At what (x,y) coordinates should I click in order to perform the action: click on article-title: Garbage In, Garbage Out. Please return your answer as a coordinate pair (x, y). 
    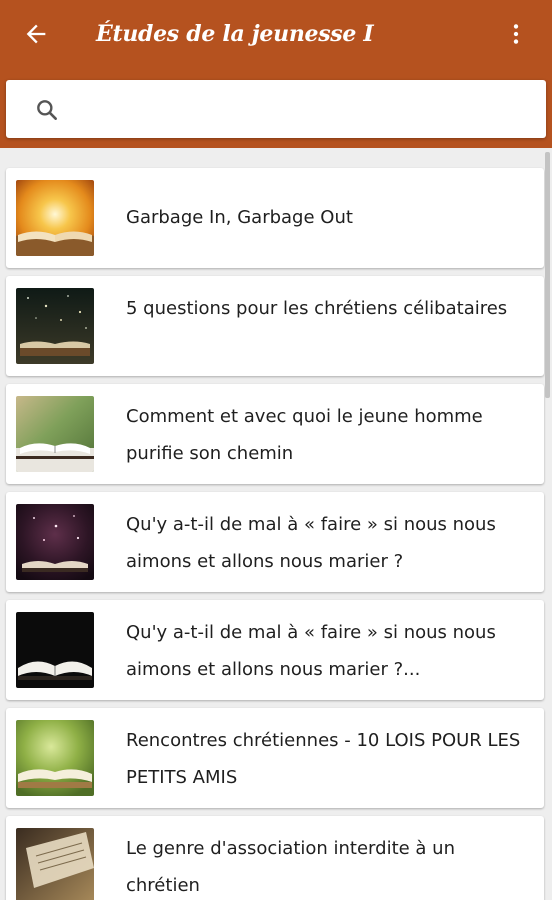
    Looking at the image, I should click on (239, 217).